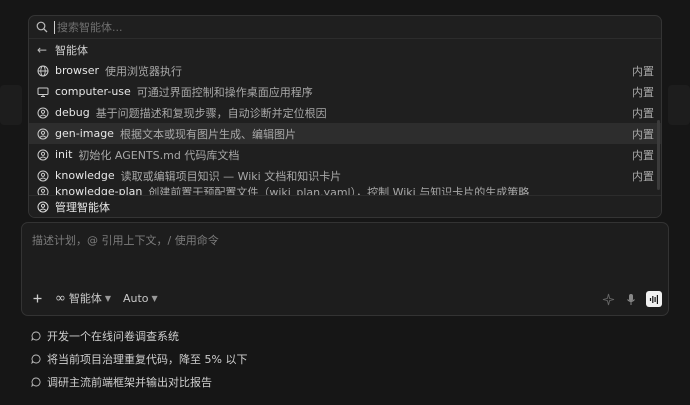  What do you see at coordinates (325, 27) in the screenshot?
I see `search-input` at bounding box center [325, 27].